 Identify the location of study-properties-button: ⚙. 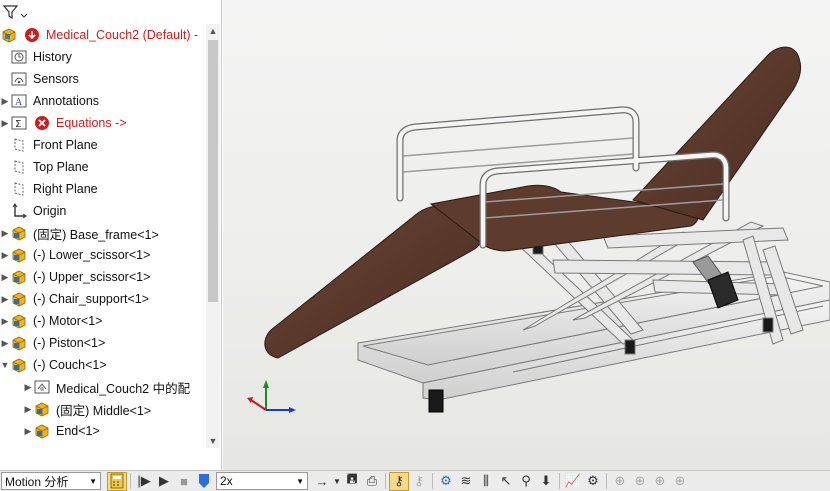
(593, 481).